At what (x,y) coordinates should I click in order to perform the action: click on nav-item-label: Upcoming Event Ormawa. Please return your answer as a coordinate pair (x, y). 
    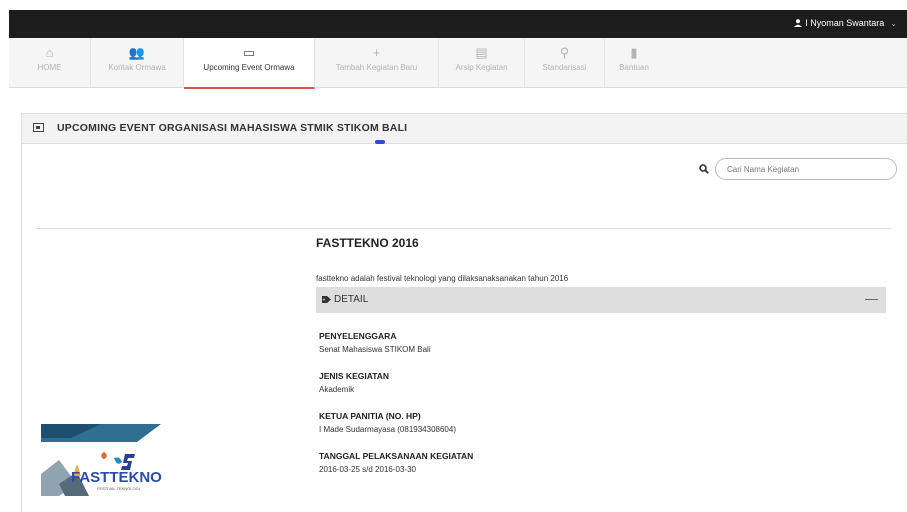
    Looking at the image, I should click on (249, 67).